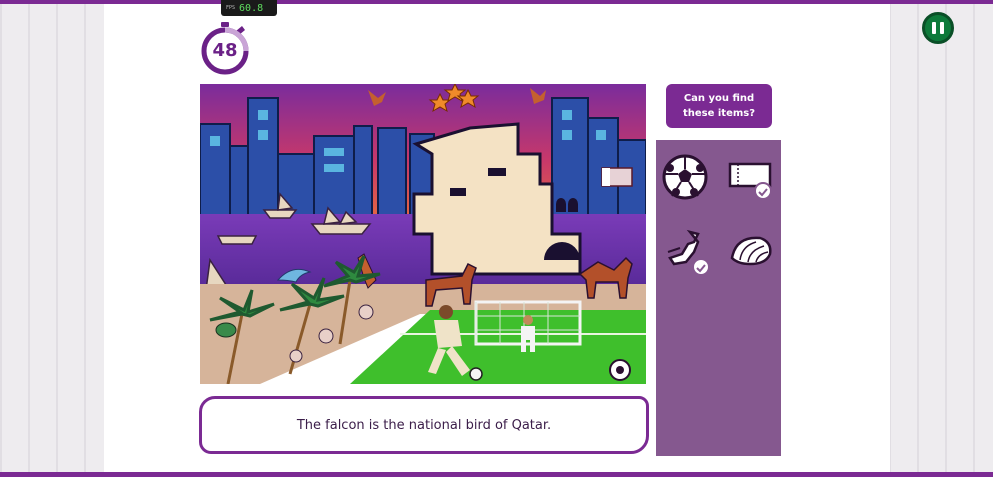 The width and height of the screenshot is (993, 477). Describe the element at coordinates (938, 28) in the screenshot. I see `pause-button` at that location.